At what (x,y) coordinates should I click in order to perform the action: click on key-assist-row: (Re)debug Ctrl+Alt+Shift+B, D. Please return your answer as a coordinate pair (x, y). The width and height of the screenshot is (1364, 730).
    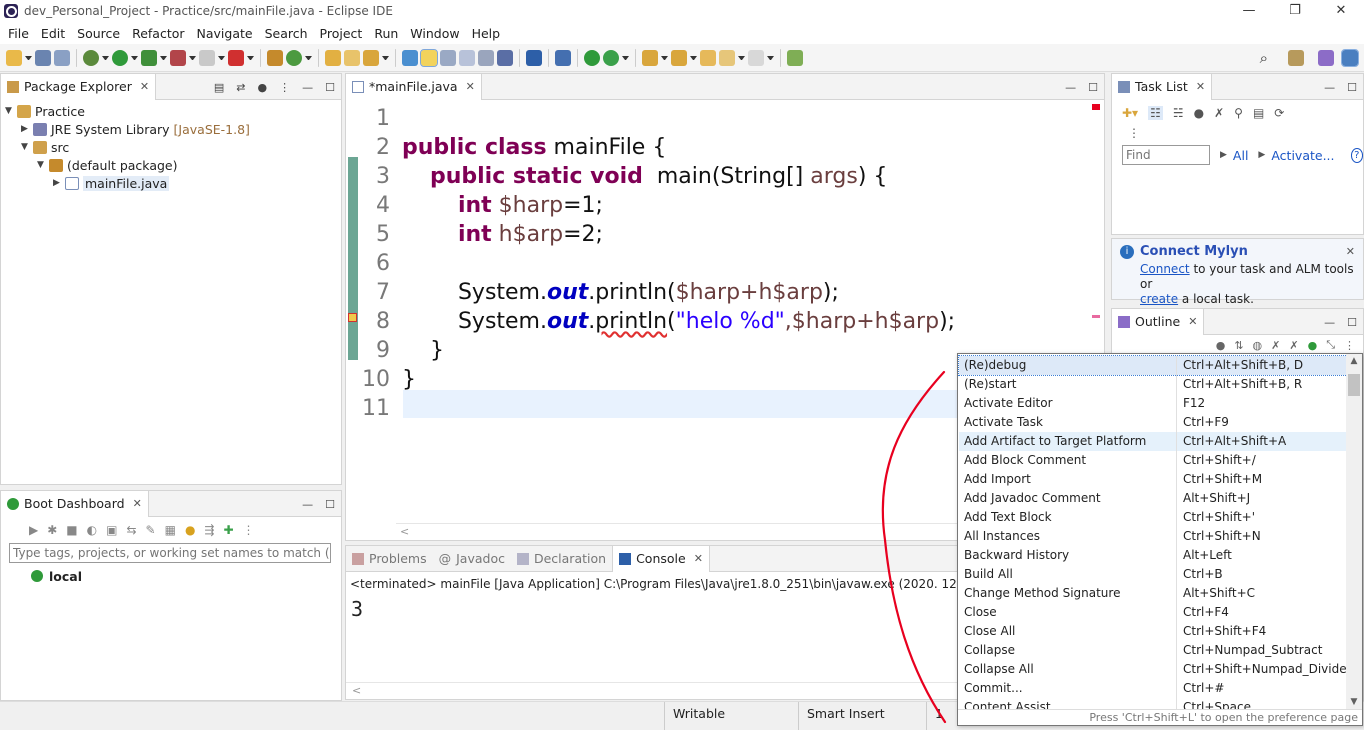
    Looking at the image, I should click on (1153, 365).